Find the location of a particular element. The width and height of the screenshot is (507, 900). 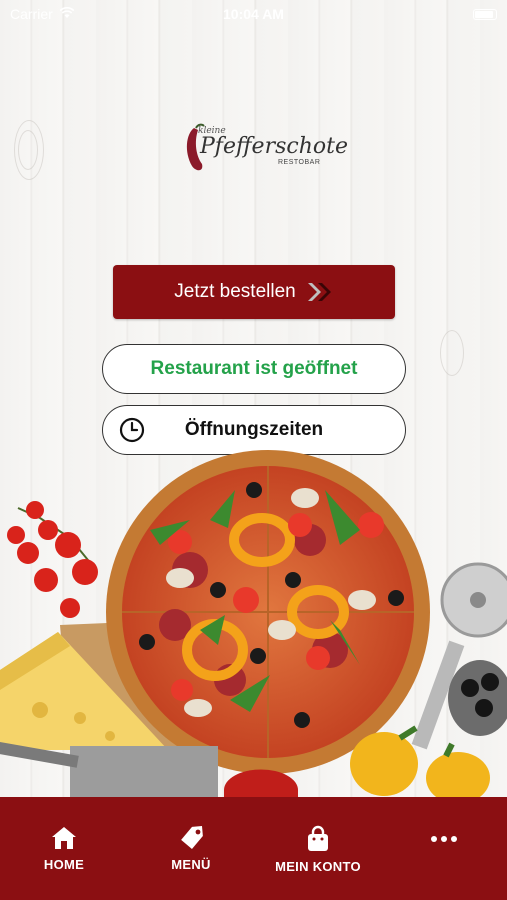

bottom-navigation: HOME MENÜ MEIN KONTO is located at coordinates (253, 848).